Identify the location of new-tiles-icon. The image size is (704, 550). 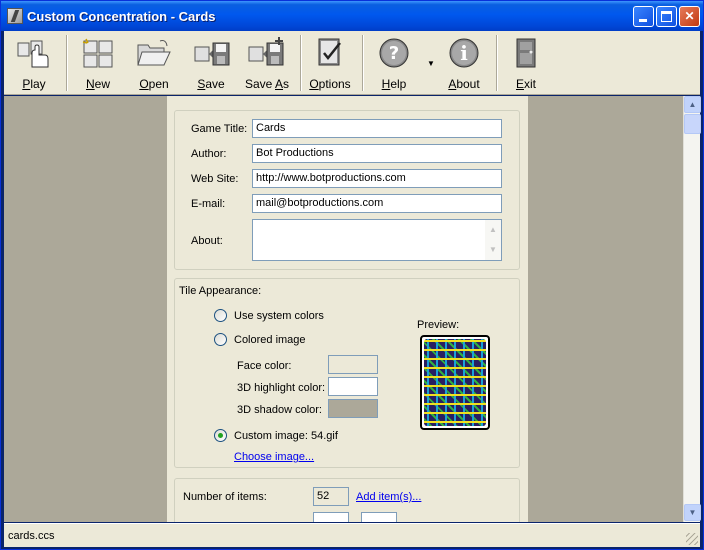
(97, 53).